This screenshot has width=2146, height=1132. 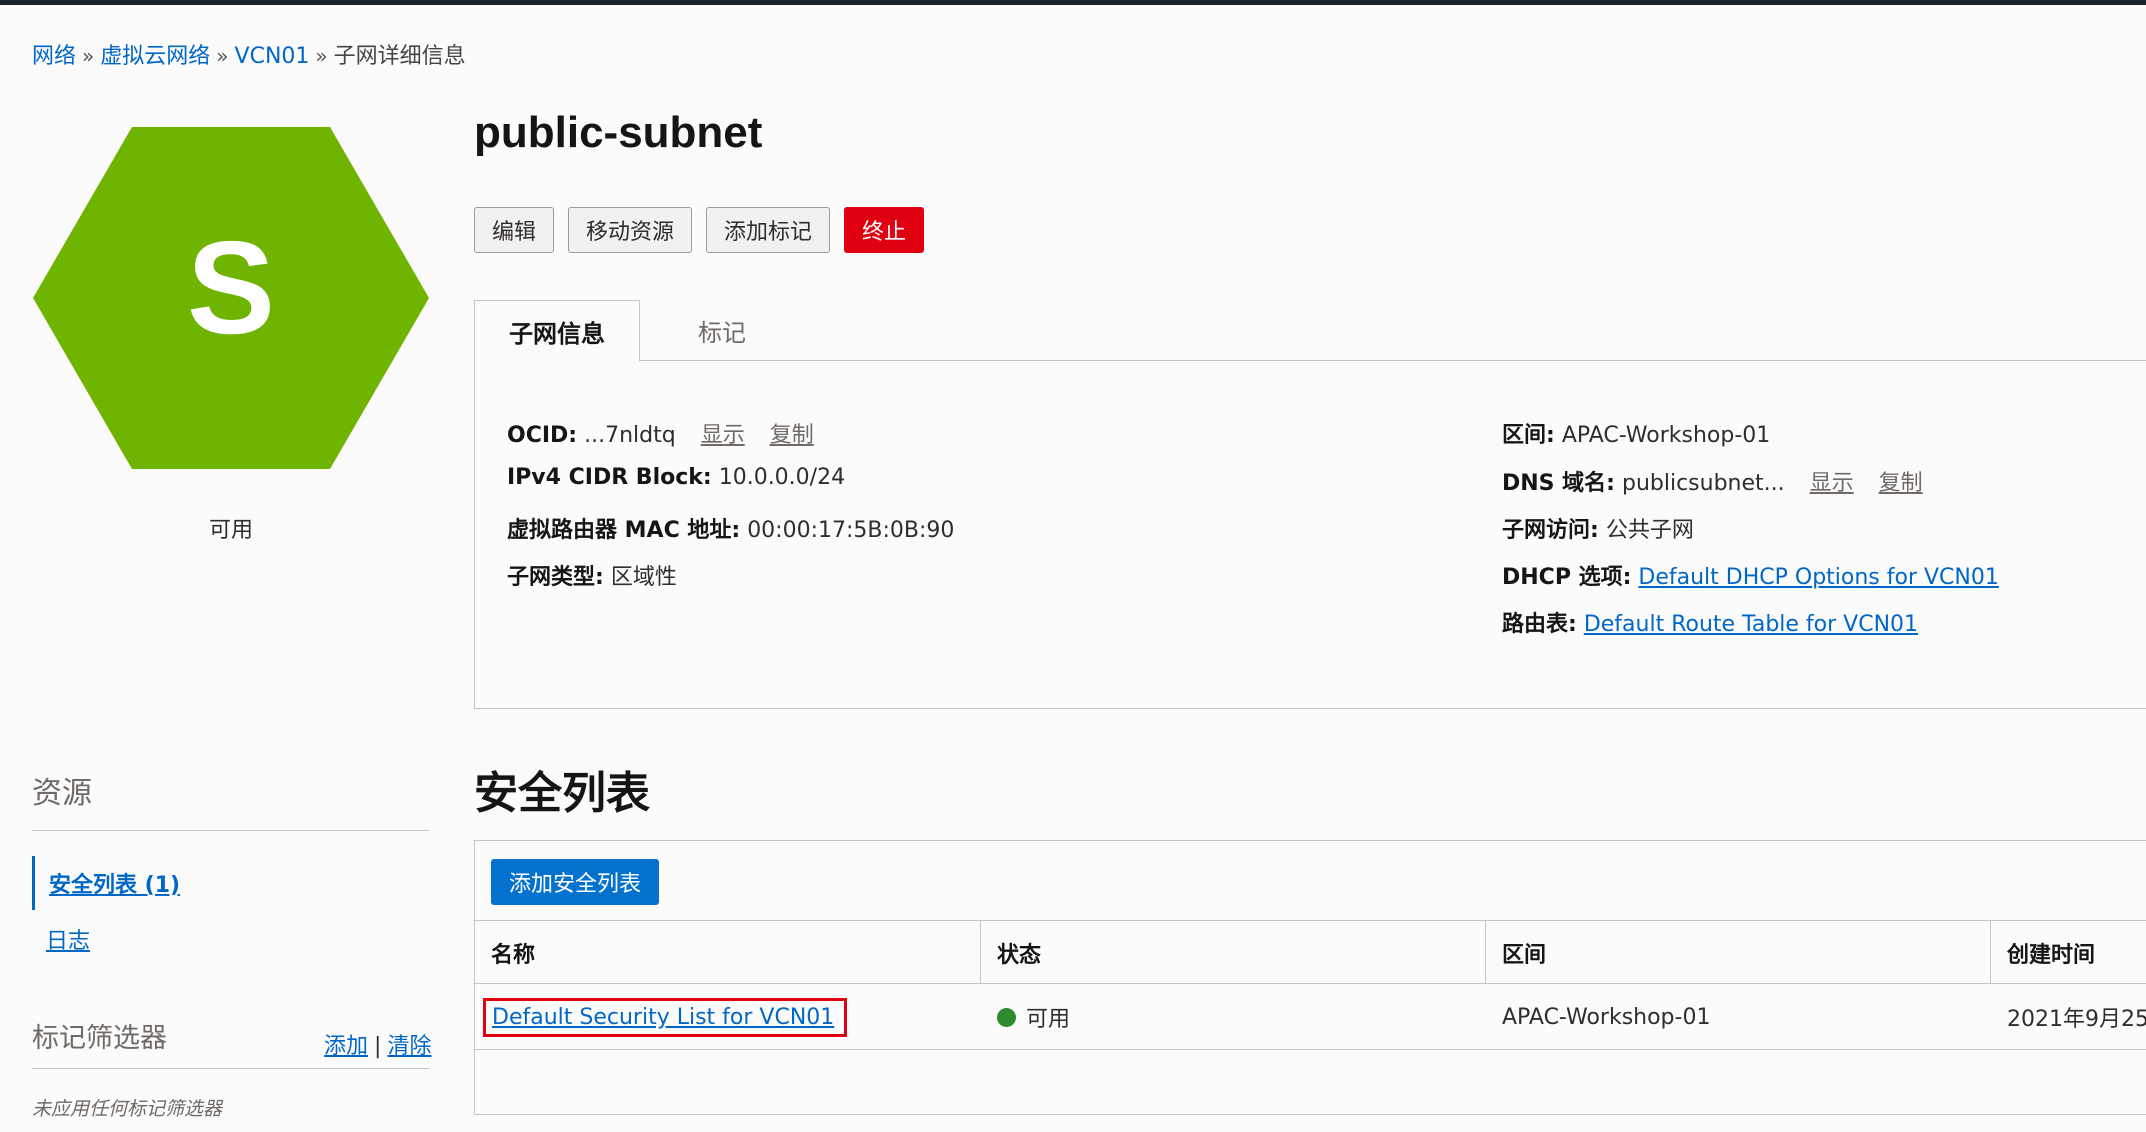 I want to click on tag-filter-empty-text: 未应用任何标记筛选器, so click(x=127, y=1109).